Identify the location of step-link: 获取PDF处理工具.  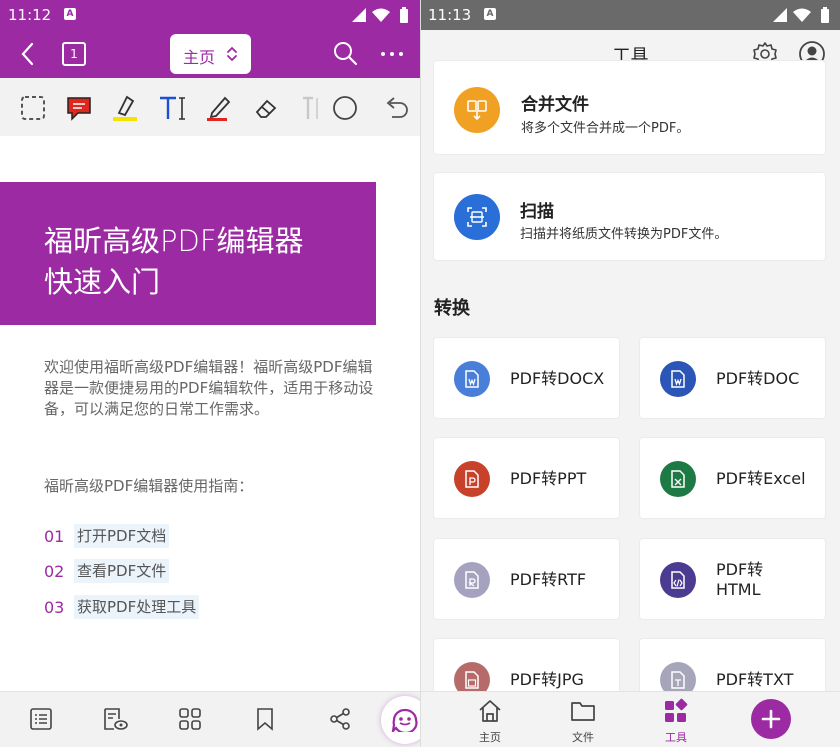
(137, 607).